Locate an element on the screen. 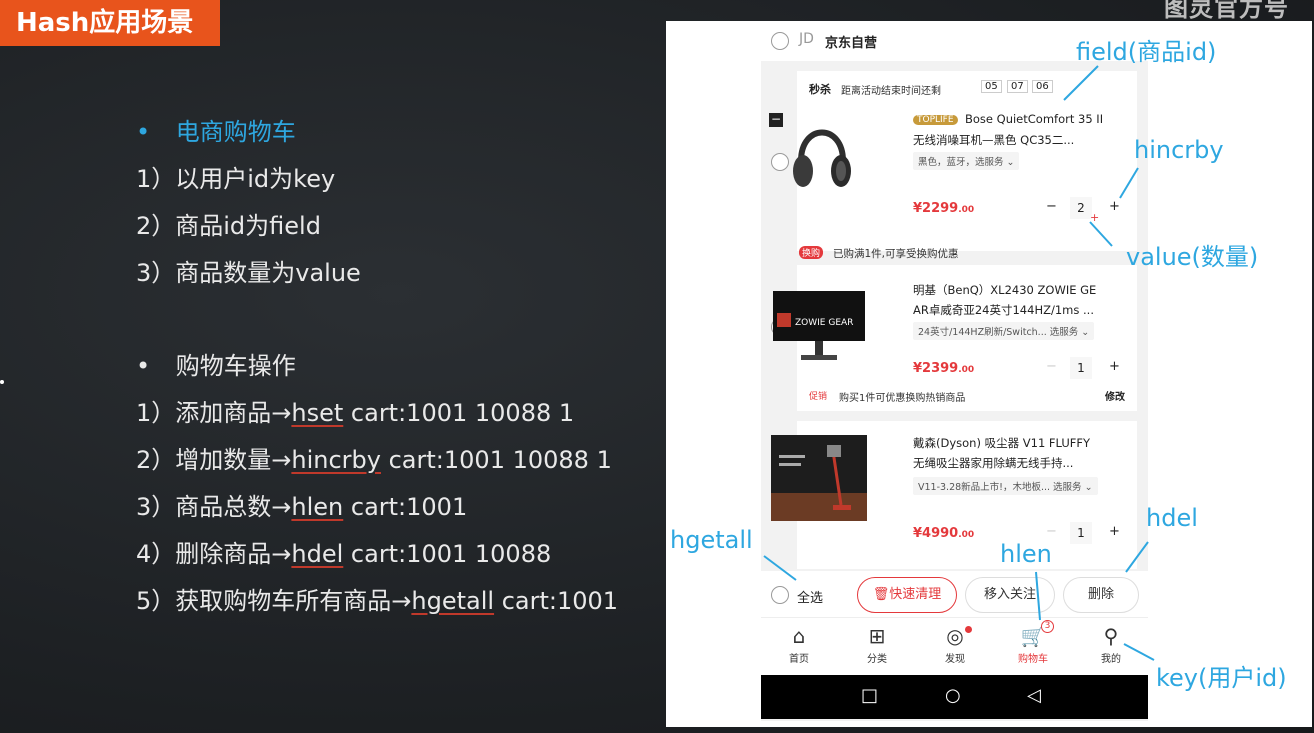 The image size is (1314, 733). annotation-hincrby: hincrby is located at coordinates (1179, 150).